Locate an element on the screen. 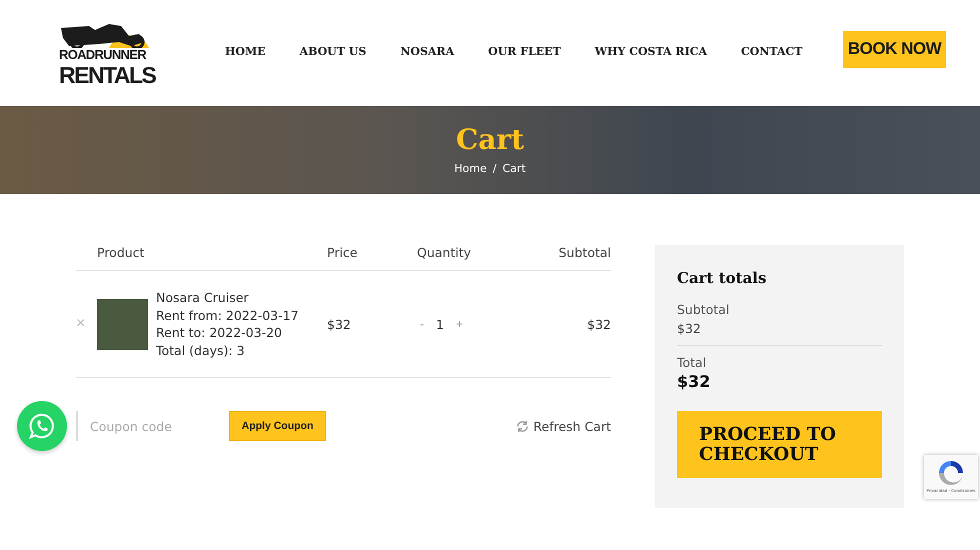 The image size is (980, 550). totals-title: Cart totals is located at coordinates (722, 278).